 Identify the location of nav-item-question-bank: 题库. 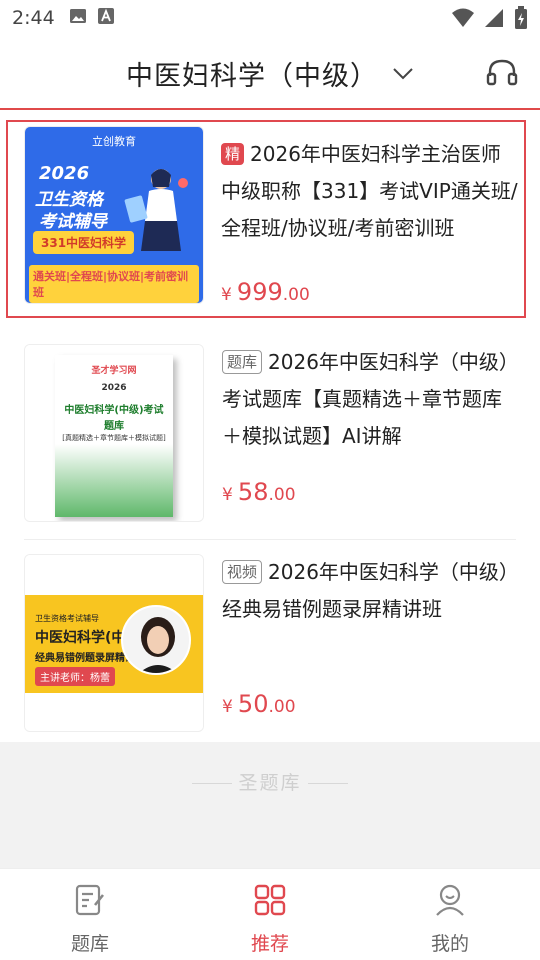
(90, 914).